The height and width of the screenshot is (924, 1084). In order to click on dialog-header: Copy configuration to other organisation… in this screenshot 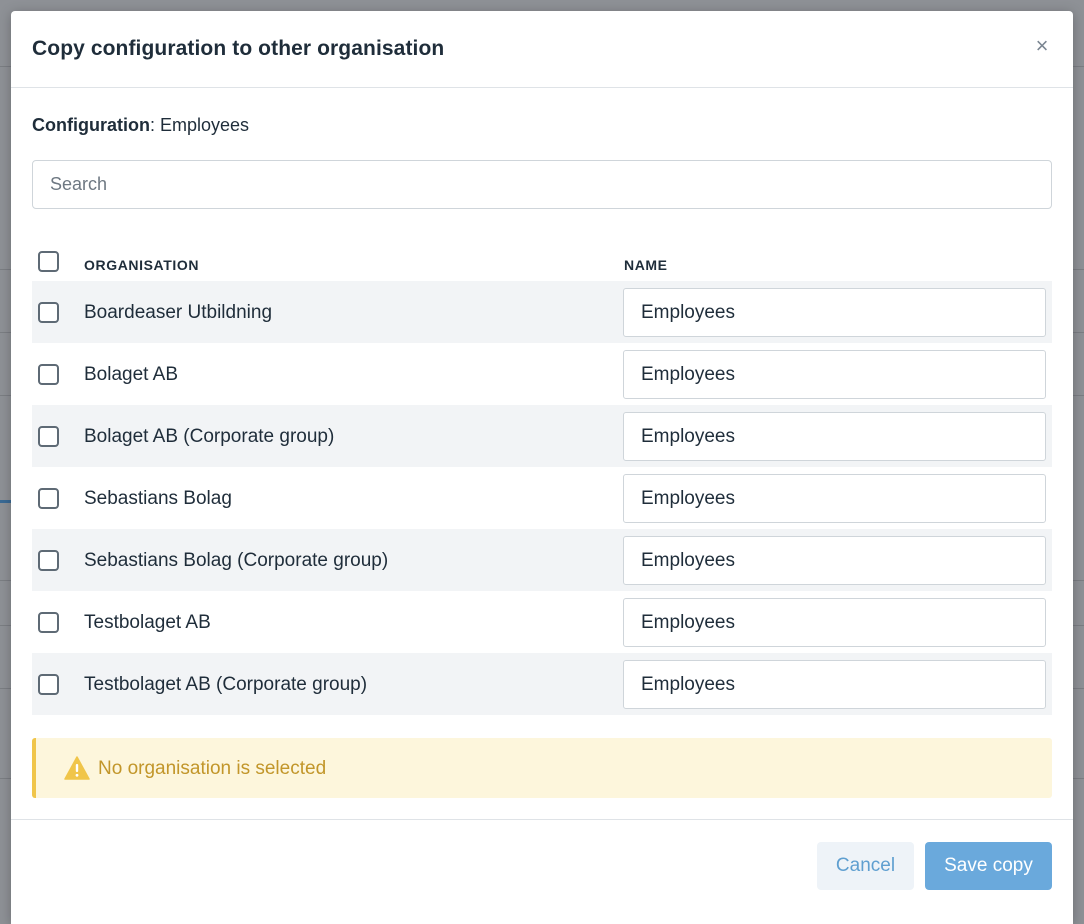, I will do `click(542, 49)`.